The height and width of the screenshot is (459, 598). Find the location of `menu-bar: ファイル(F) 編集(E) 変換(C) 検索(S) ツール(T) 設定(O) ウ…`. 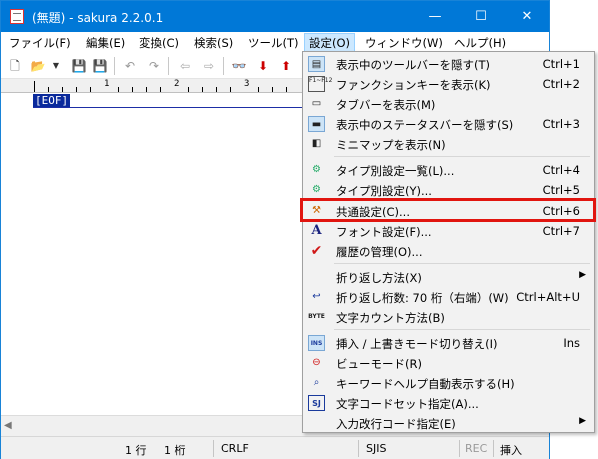

menu-bar: ファイル(F) 編集(E) 変換(C) 検索(S) ツール(T) 設定(O) ウ… is located at coordinates (275, 42).